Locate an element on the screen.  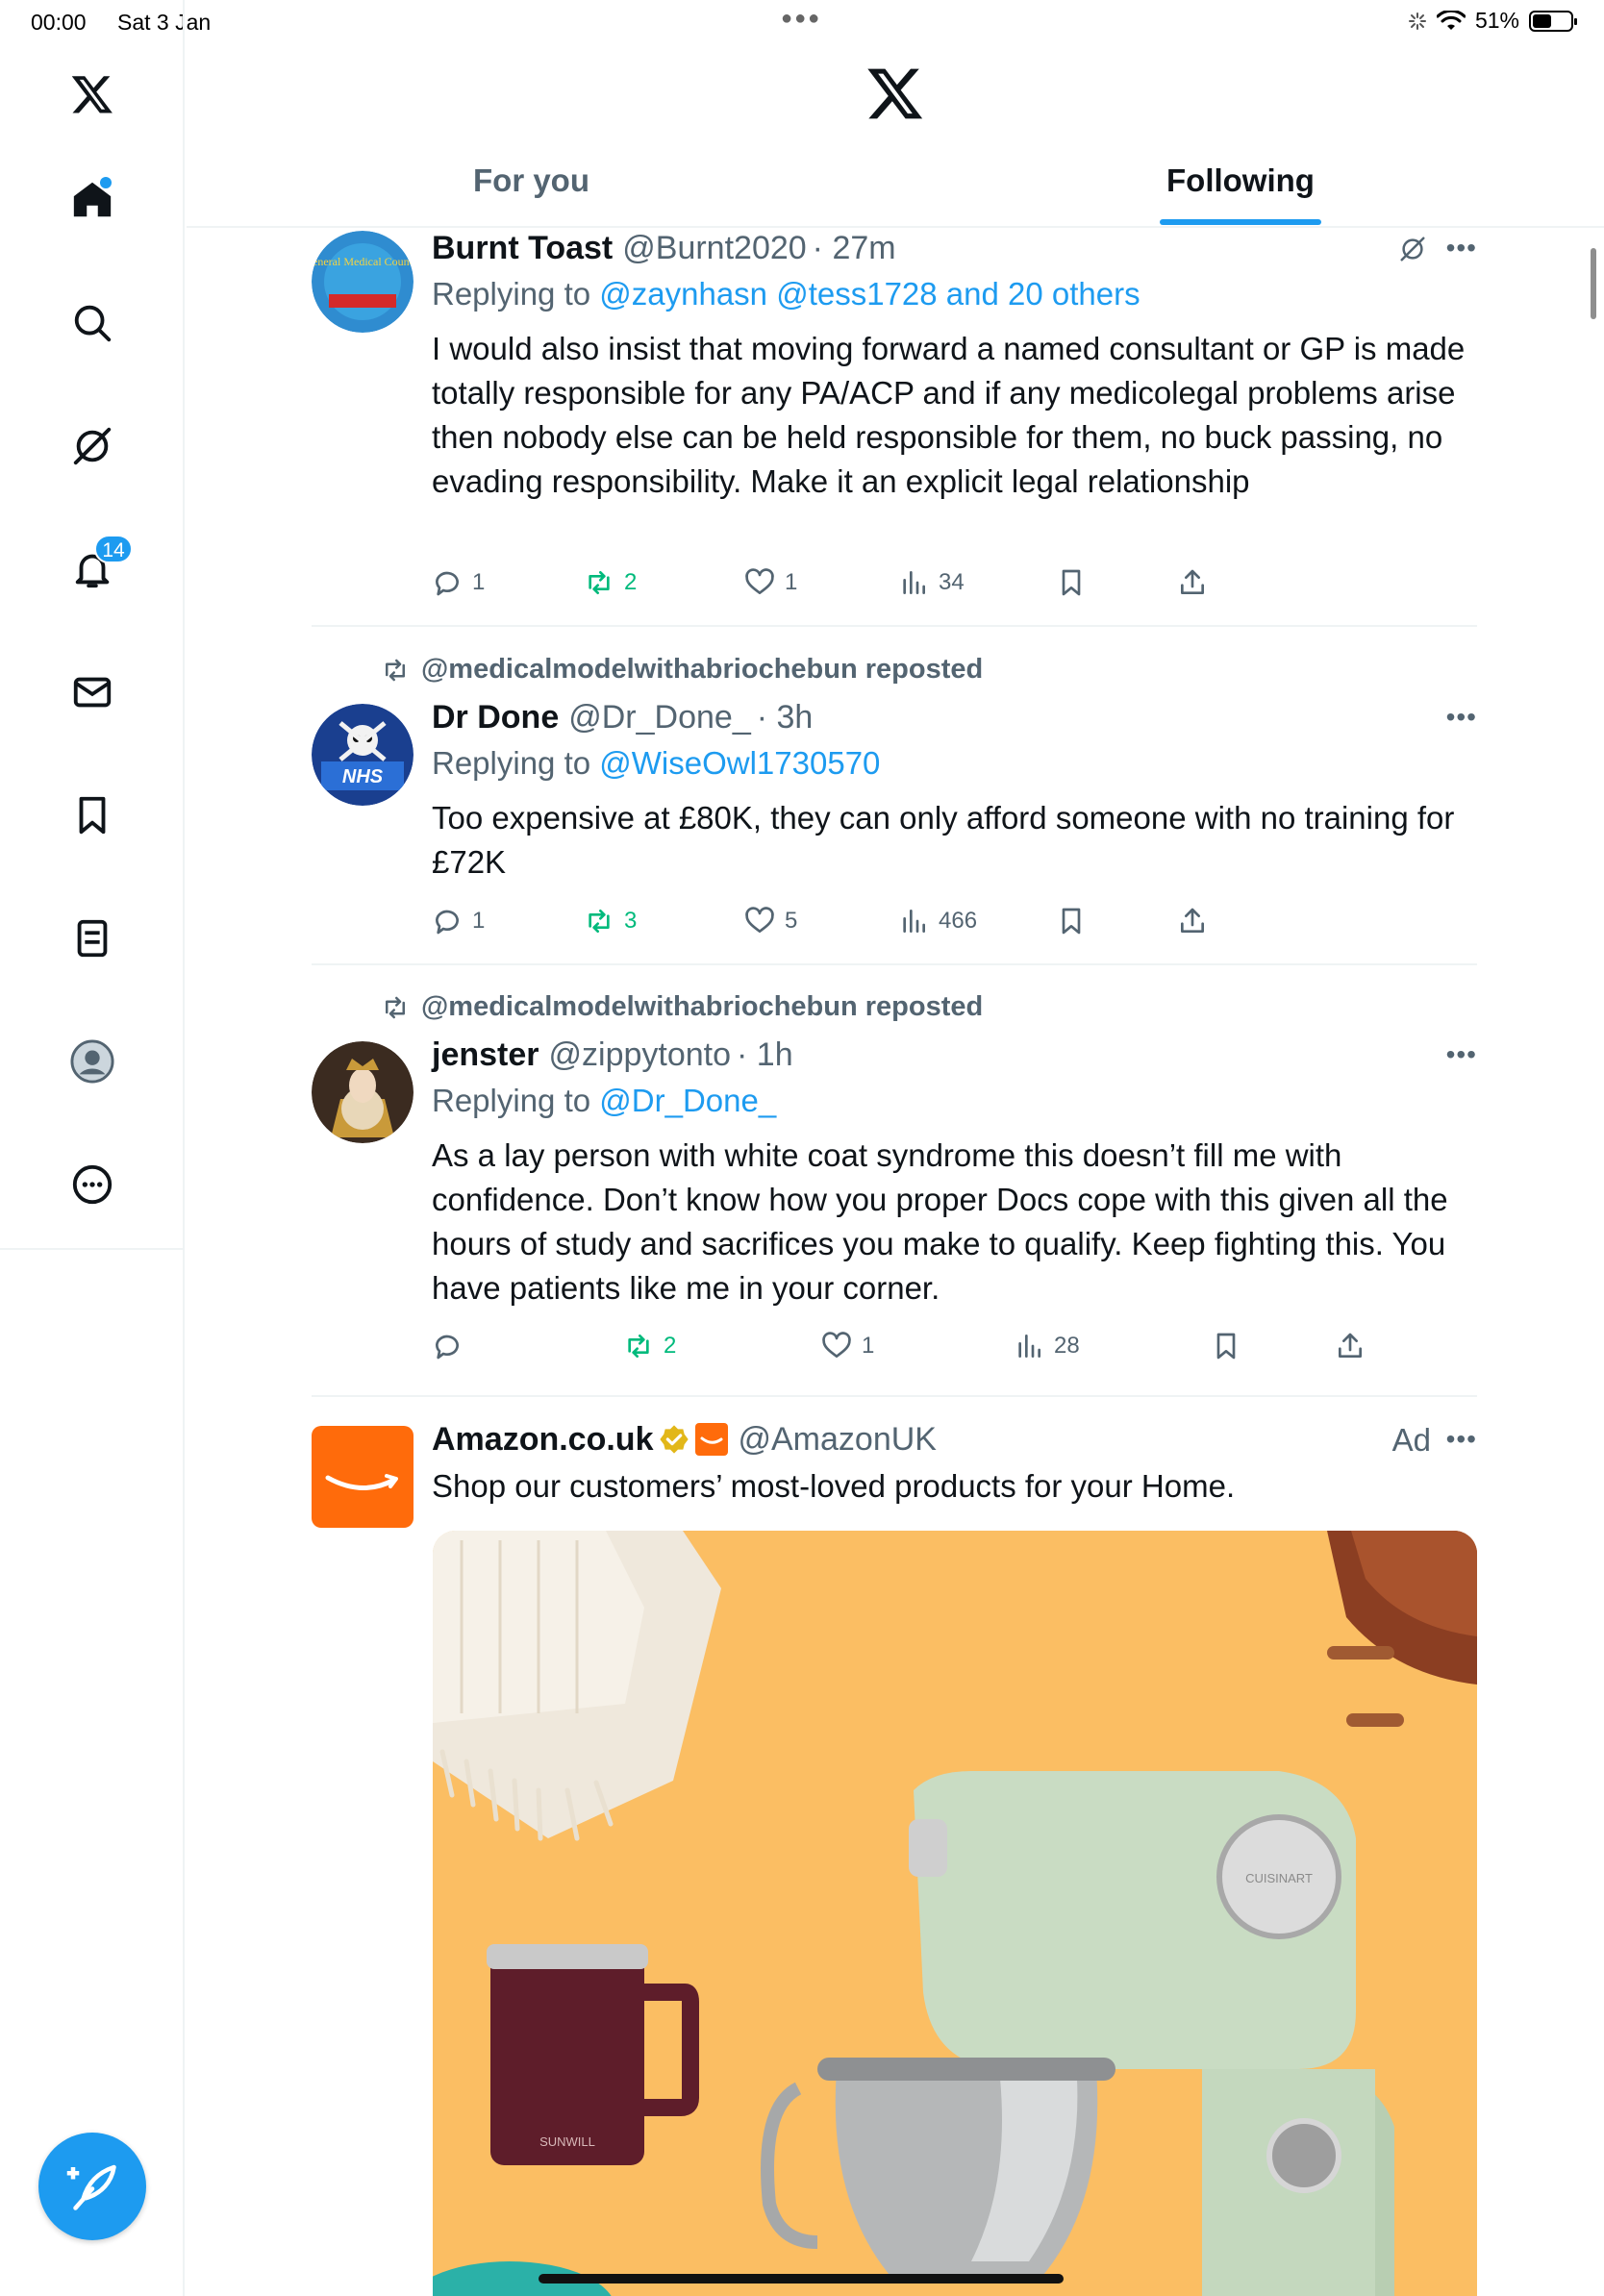
sidebar-item-more is located at coordinates (92, 1184).